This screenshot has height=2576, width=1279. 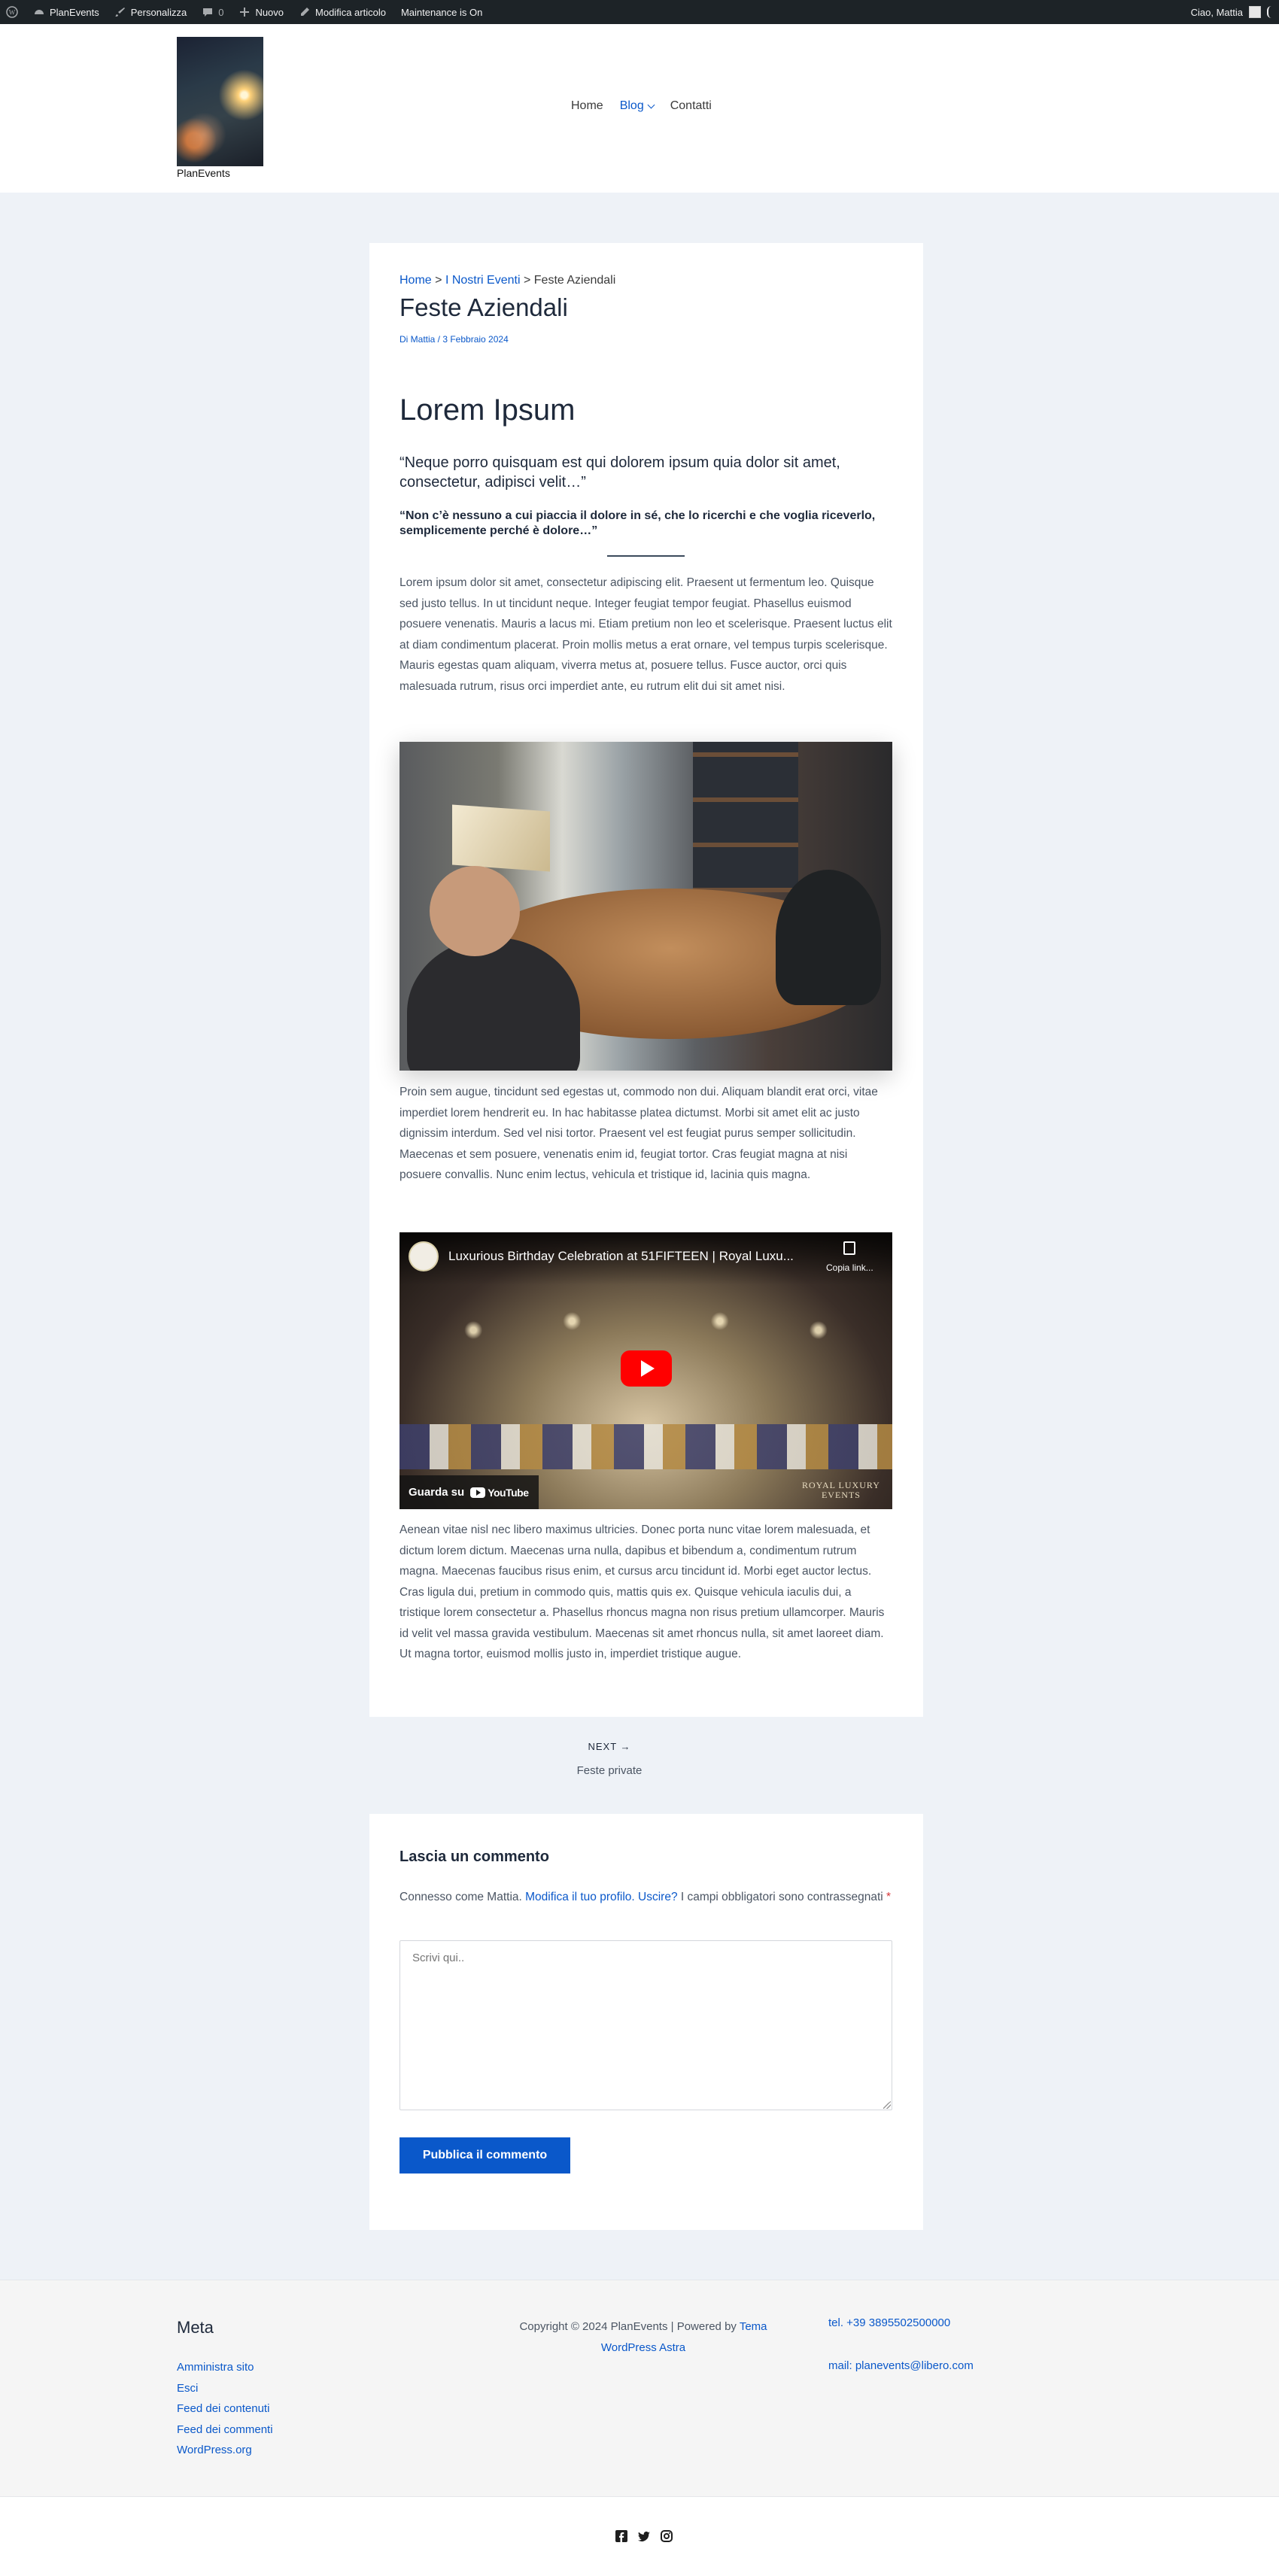 What do you see at coordinates (484, 2155) in the screenshot?
I see `submit-comment-button: Pubblica il commento` at bounding box center [484, 2155].